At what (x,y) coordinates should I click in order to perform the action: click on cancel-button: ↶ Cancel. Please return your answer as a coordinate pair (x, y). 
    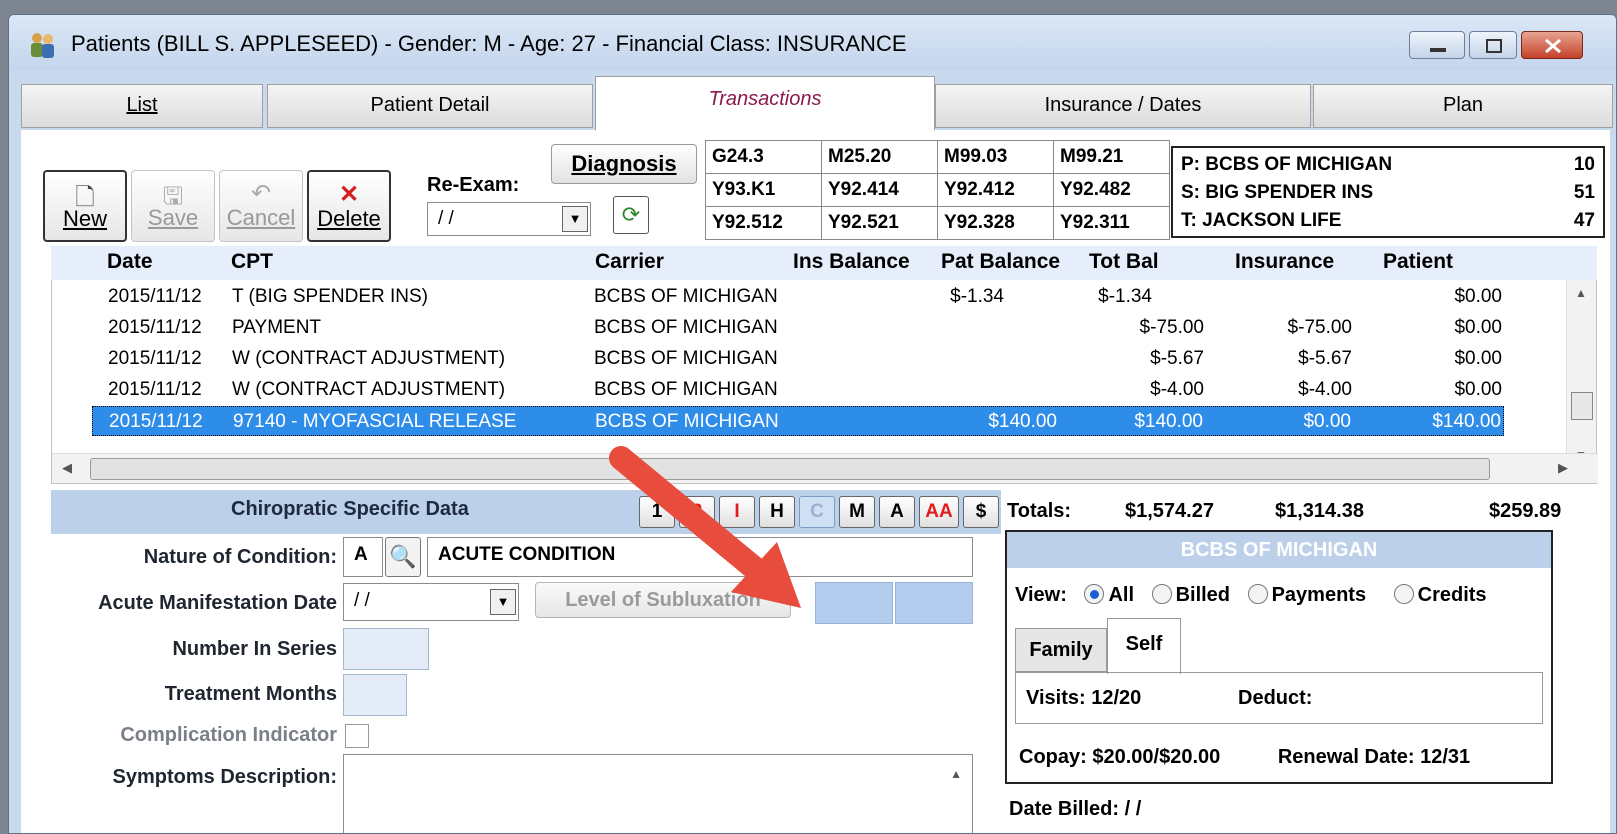
    Looking at the image, I should click on (261, 206).